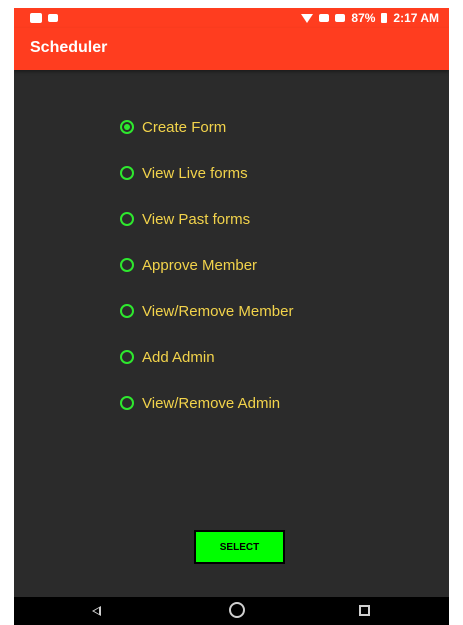 Image resolution: width=463 pixels, height=625 pixels. Describe the element at coordinates (196, 219) in the screenshot. I see `option-label: View Past forms` at that location.